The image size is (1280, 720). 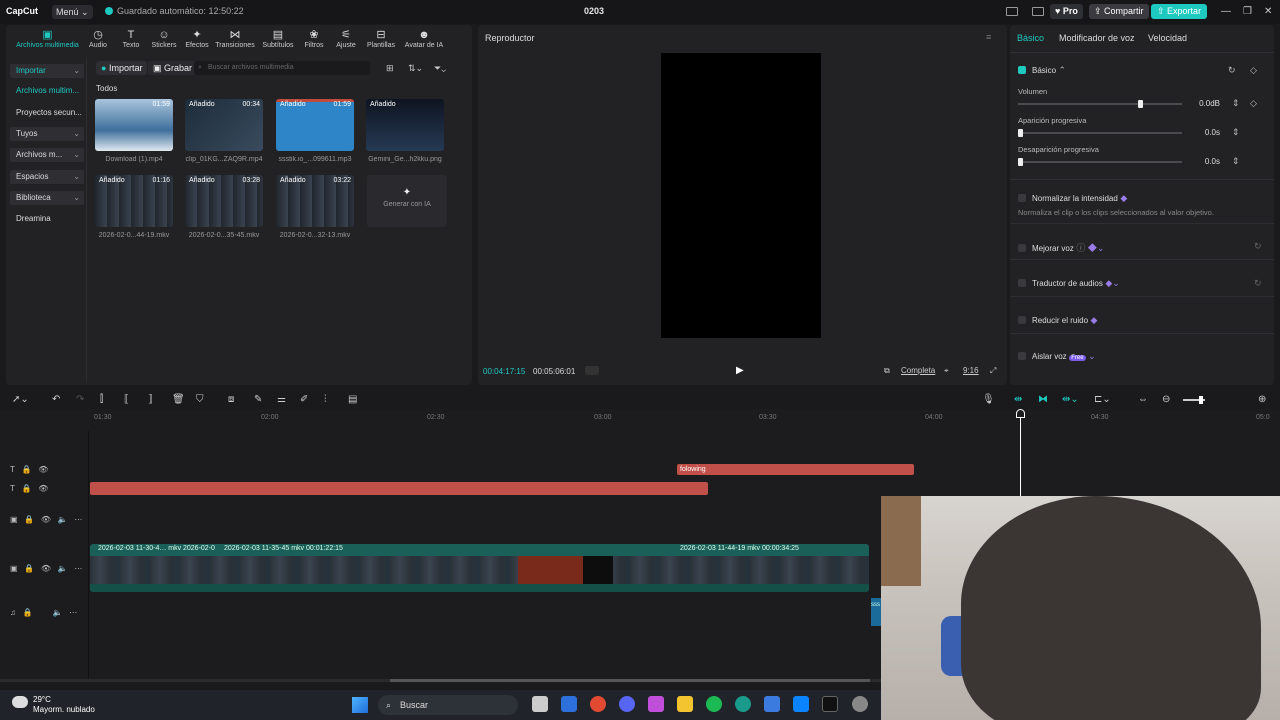 What do you see at coordinates (740, 370) in the screenshot?
I see `play-icon: ▶` at bounding box center [740, 370].